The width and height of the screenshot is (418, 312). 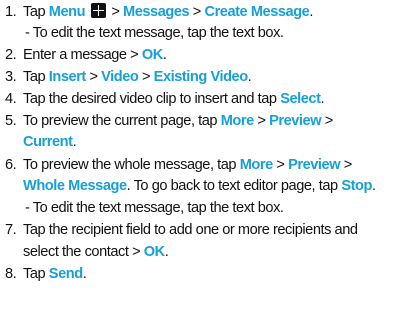 I want to click on step-5-cont: Current., so click(x=50, y=142).